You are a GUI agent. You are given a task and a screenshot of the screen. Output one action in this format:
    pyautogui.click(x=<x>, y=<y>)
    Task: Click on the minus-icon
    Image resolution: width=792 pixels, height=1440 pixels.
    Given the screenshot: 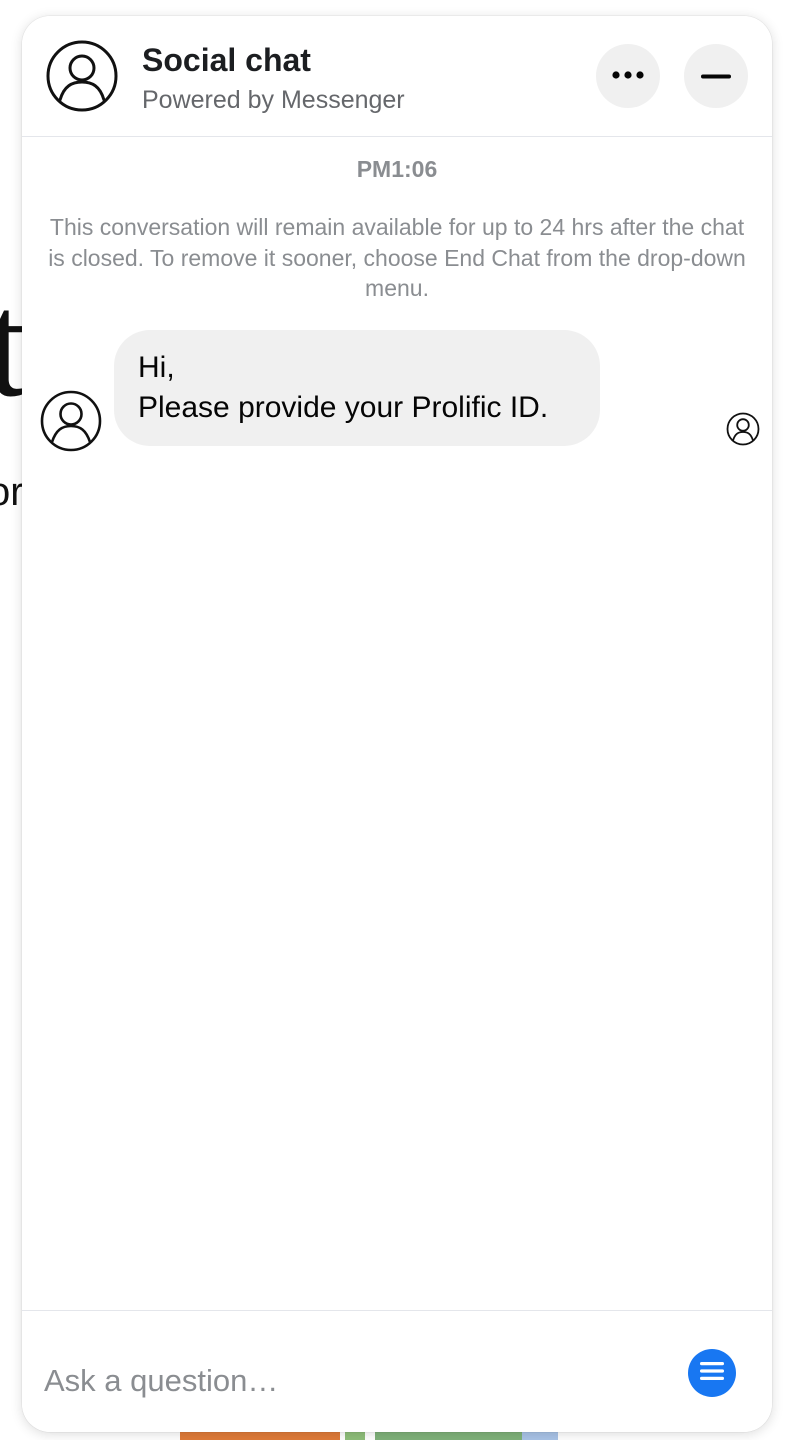 What is the action you would take?
    pyautogui.click(x=716, y=76)
    